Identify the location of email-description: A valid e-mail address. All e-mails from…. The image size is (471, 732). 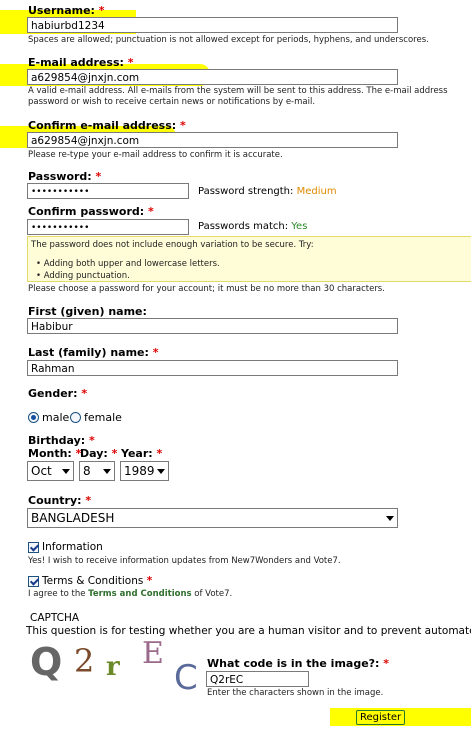
(238, 96).